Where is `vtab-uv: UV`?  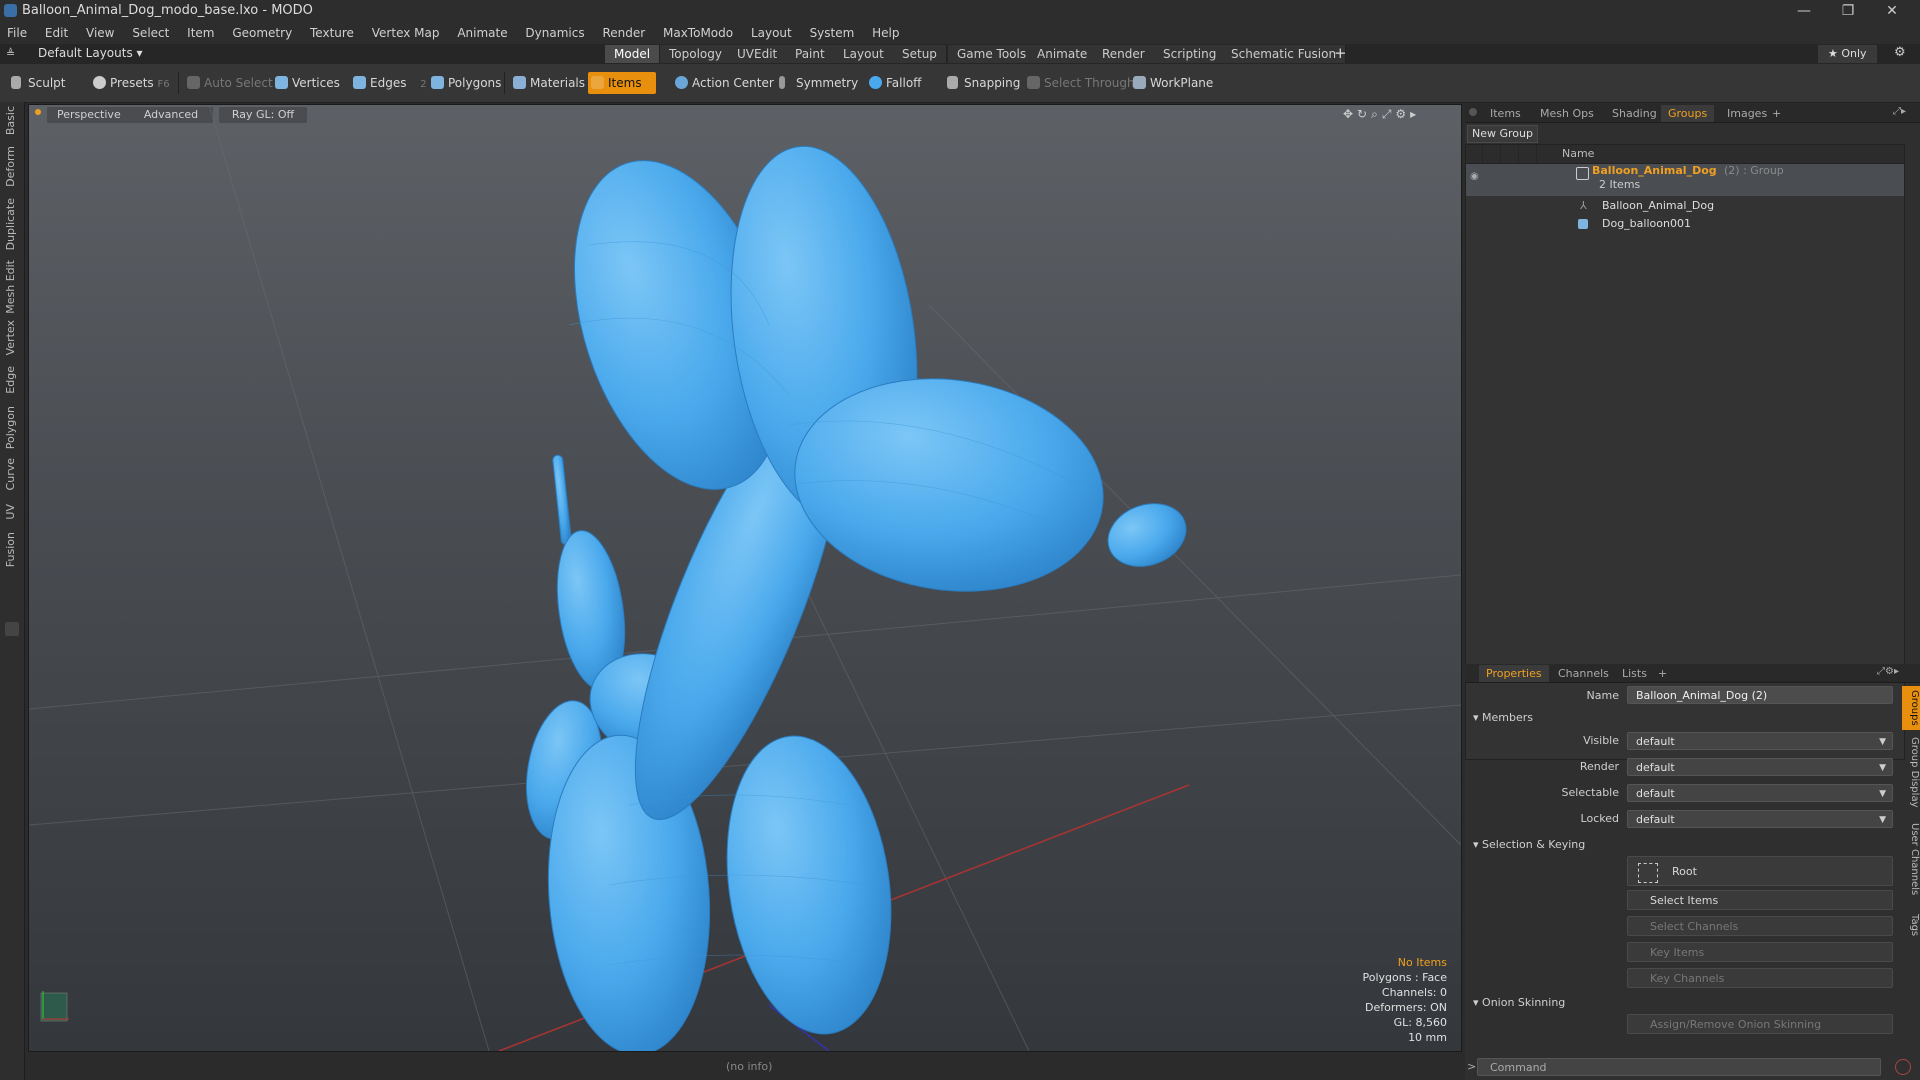 vtab-uv: UV is located at coordinates (12, 512).